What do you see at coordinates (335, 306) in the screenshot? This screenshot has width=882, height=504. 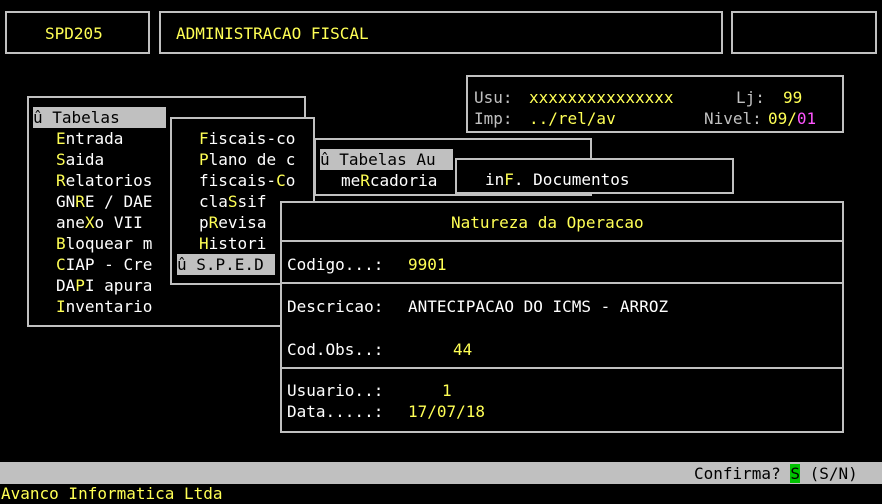 I see `descricao-label: Descricao:` at bounding box center [335, 306].